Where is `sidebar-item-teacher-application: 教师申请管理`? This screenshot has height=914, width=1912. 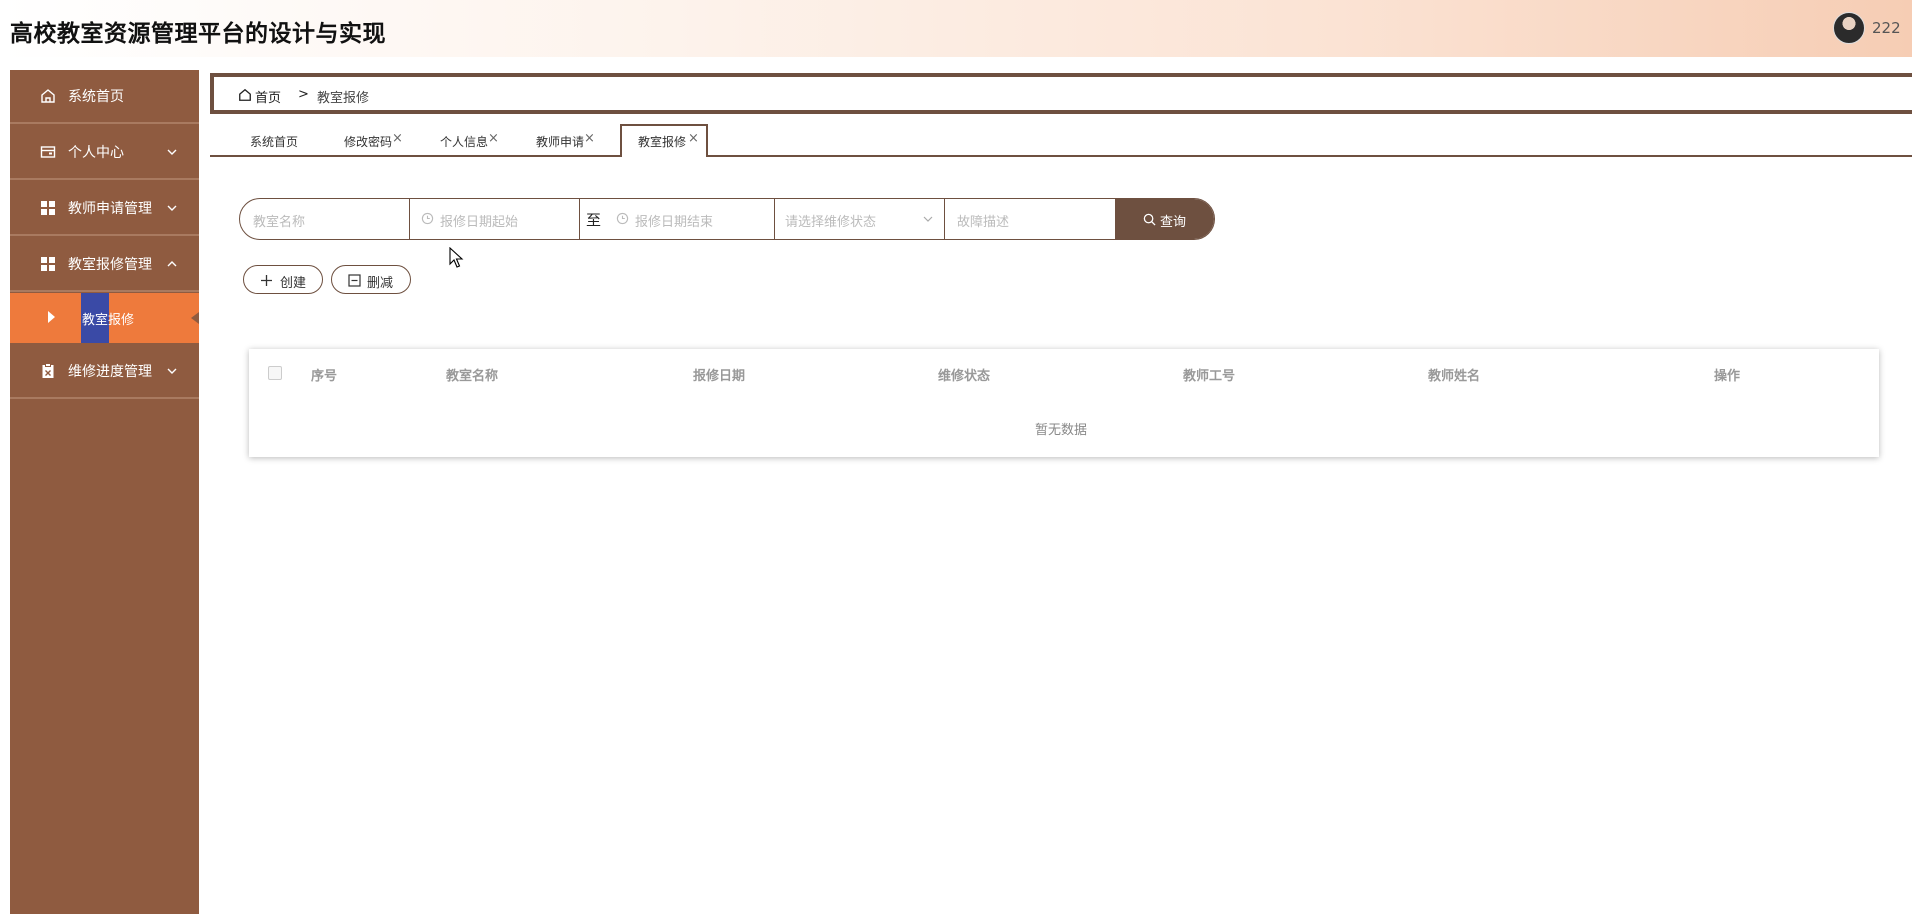 sidebar-item-teacher-application: 教师申请管理 is located at coordinates (104, 209).